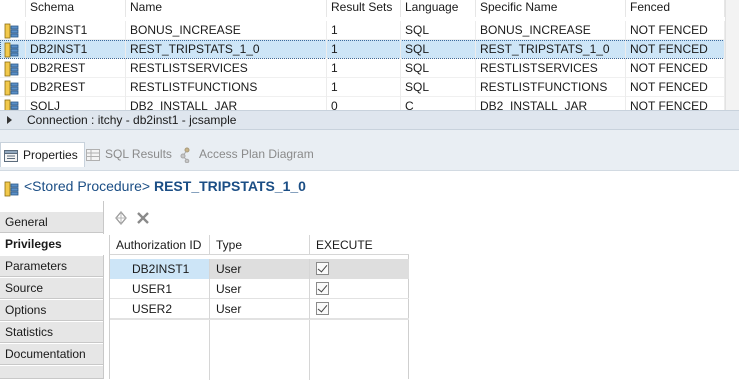 The width and height of the screenshot is (739, 380). What do you see at coordinates (13, 8) in the screenshot?
I see `header-icon-col` at bounding box center [13, 8].